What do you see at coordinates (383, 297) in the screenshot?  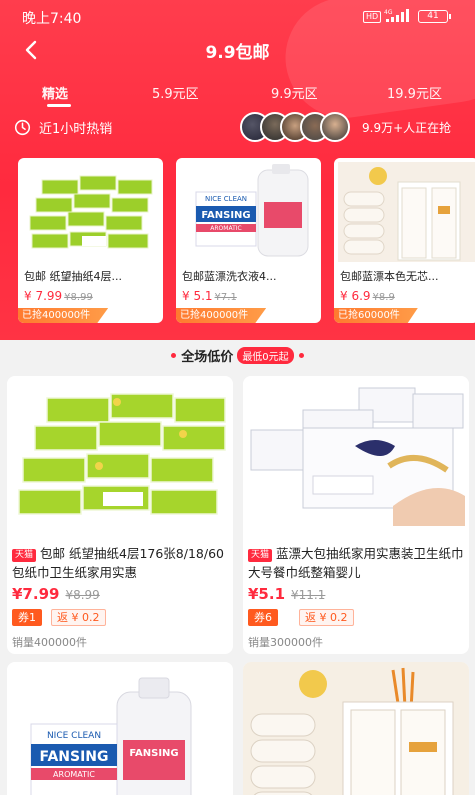 I see `original-price: ¥8.9` at bounding box center [383, 297].